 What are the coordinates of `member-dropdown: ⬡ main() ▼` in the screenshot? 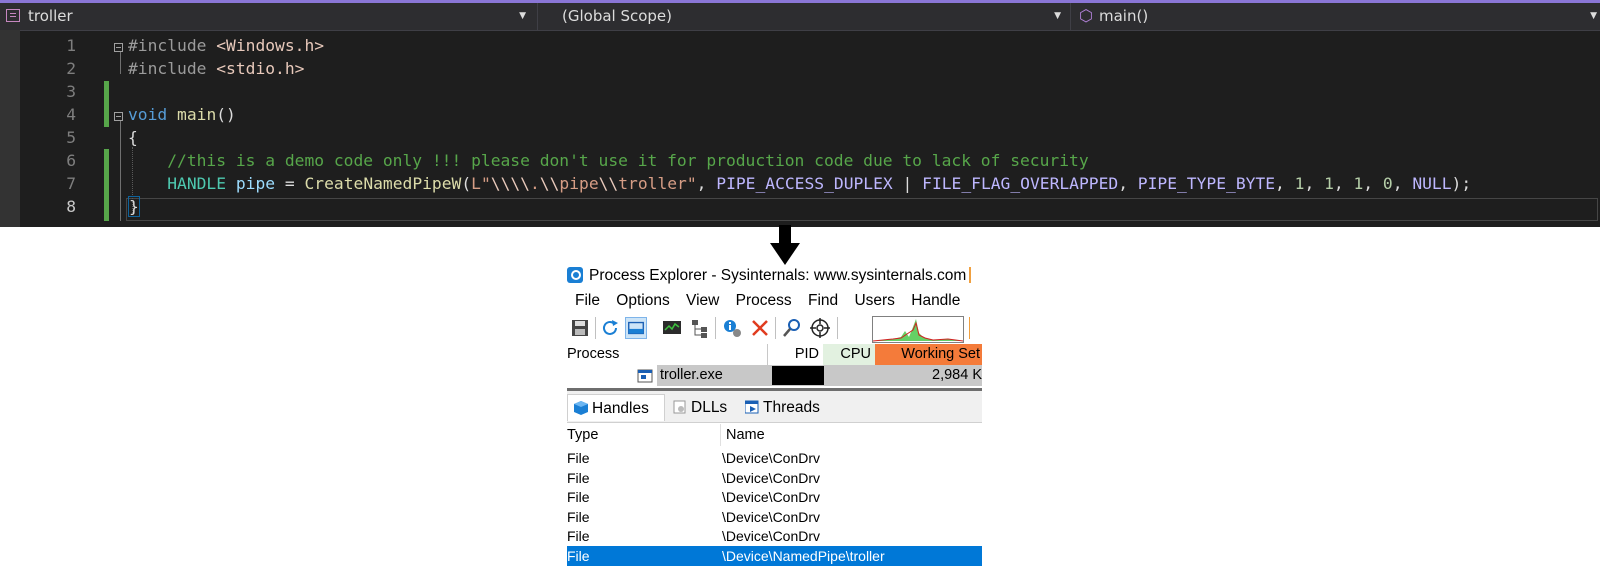 It's located at (1335, 16).